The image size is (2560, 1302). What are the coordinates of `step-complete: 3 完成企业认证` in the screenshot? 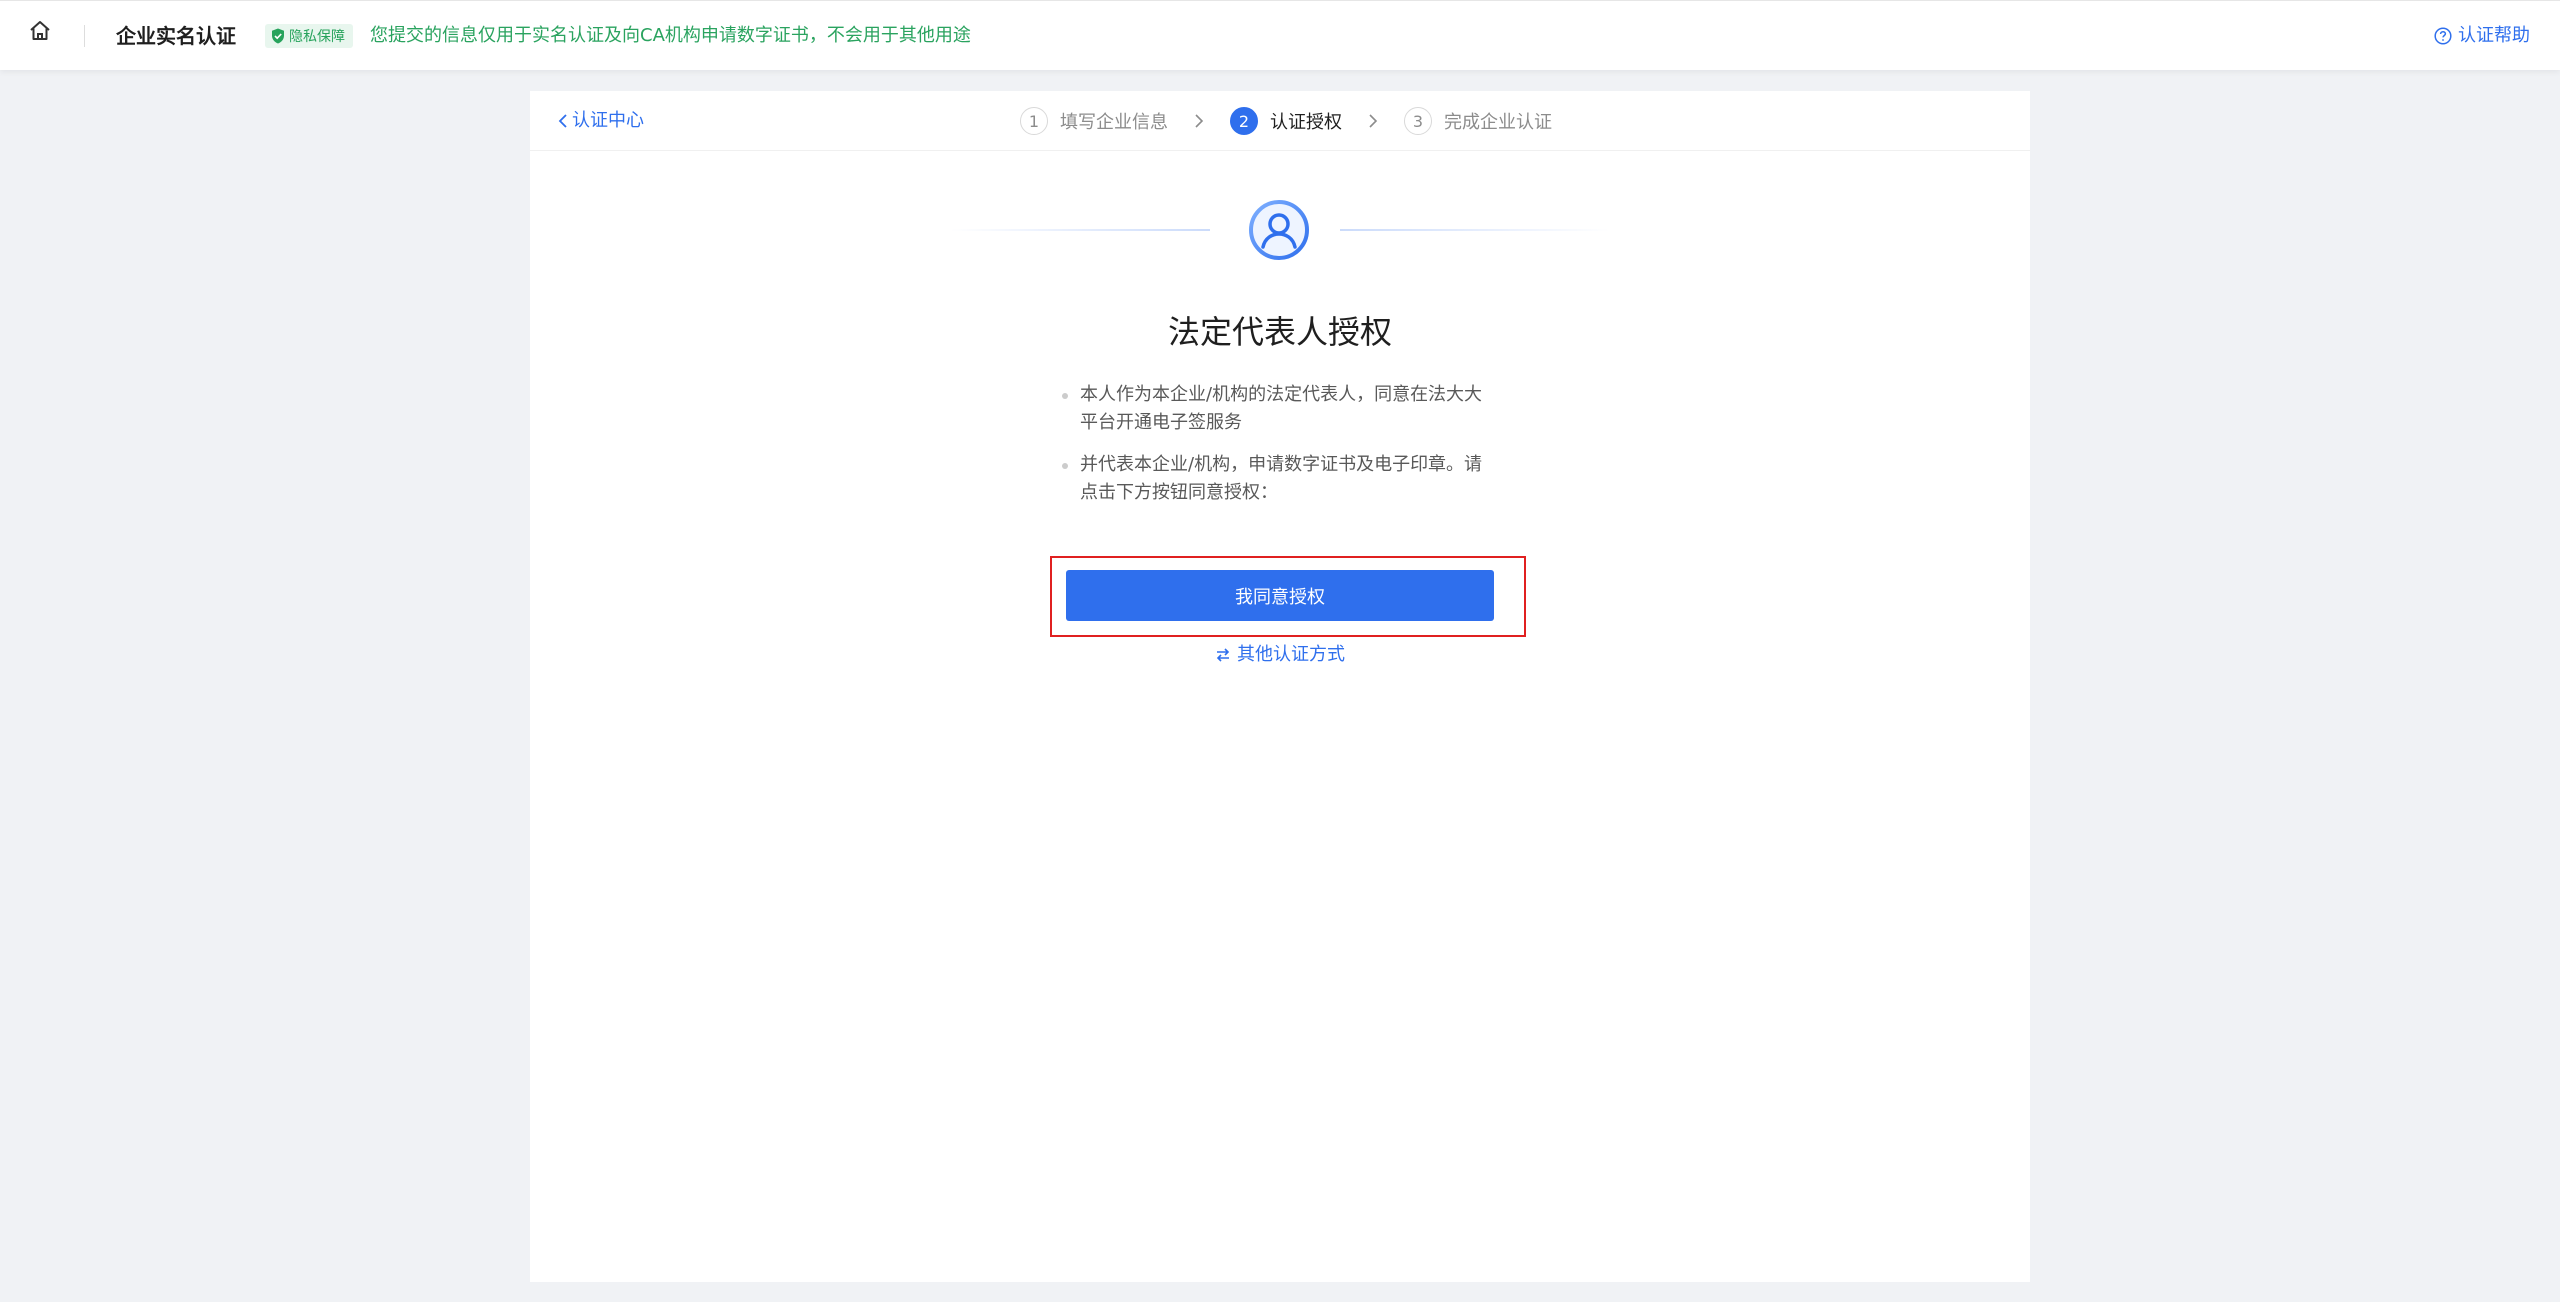 It's located at (1478, 121).